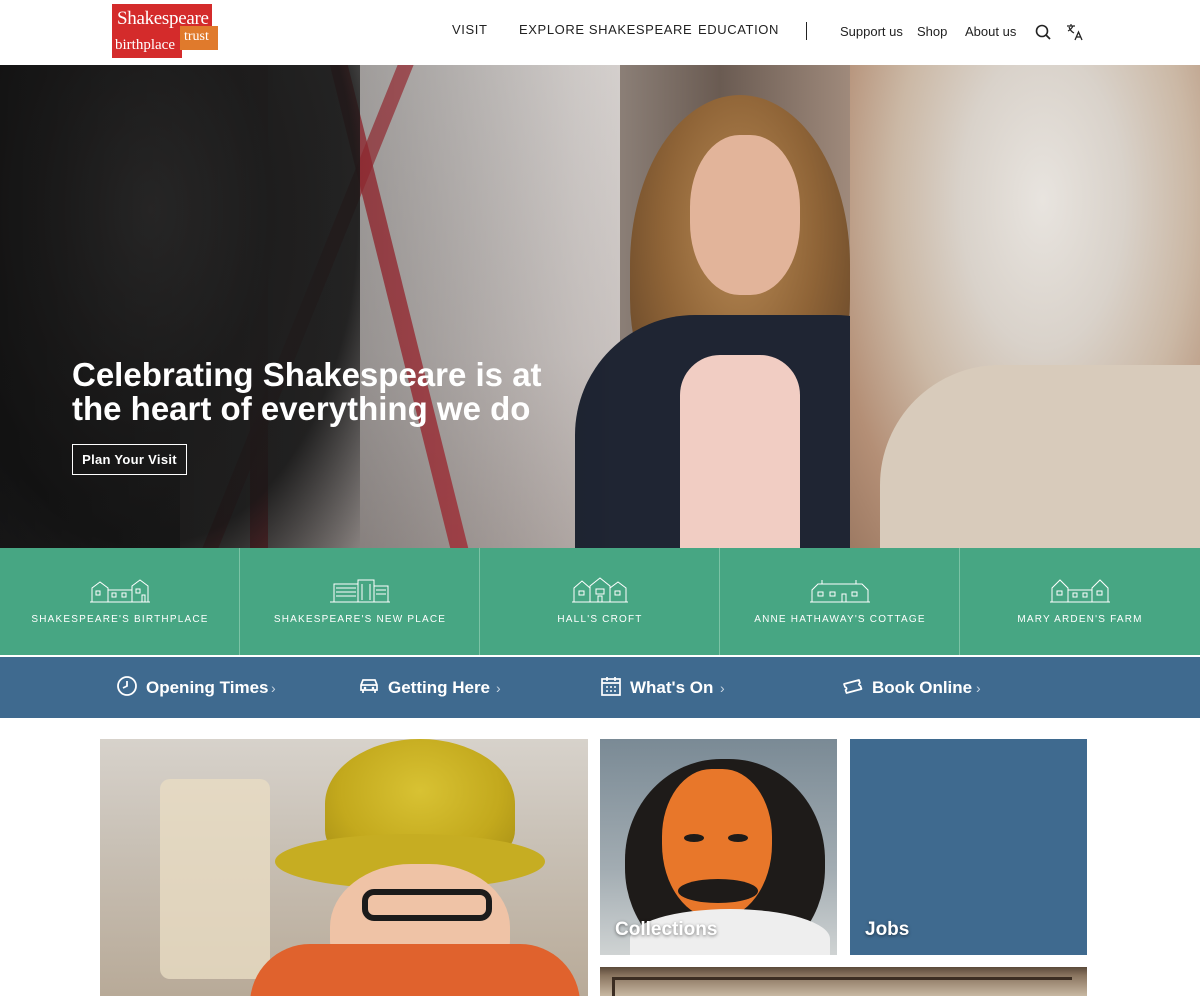 The image size is (1200, 996). What do you see at coordinates (745, 215) in the screenshot?
I see `hero-woman-face` at bounding box center [745, 215].